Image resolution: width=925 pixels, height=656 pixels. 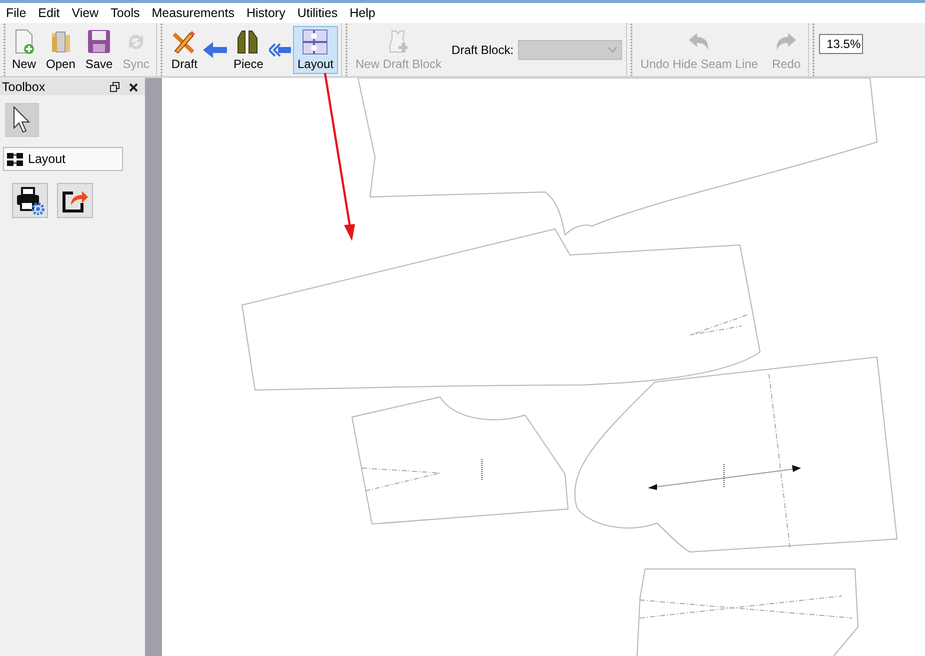 I want to click on menu-item: View, so click(x=87, y=13).